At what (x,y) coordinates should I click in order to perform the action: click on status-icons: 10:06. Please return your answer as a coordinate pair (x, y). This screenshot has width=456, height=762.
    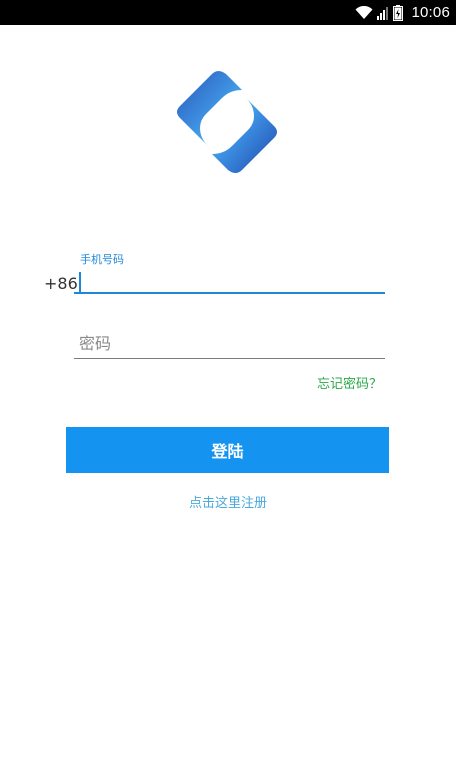
    Looking at the image, I should click on (402, 12).